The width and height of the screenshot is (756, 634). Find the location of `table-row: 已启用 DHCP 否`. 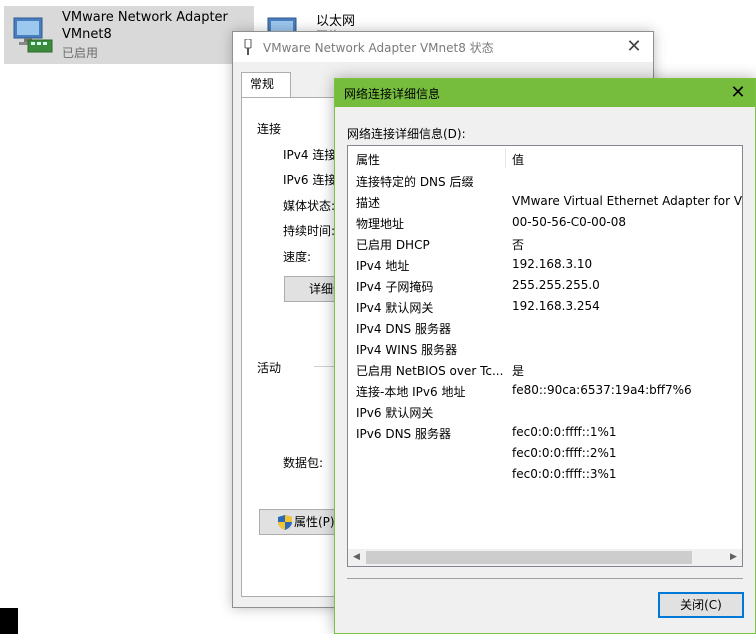

table-row: 已启用 DHCP 否 is located at coordinates (545, 243).